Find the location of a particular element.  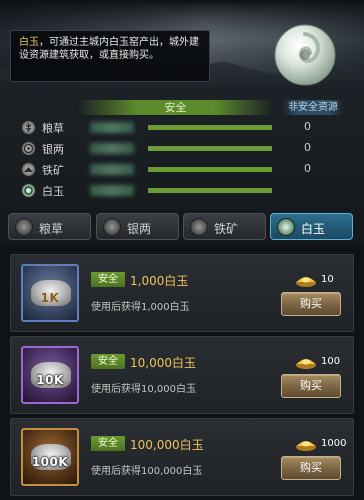

price-value: 100 is located at coordinates (331, 361).